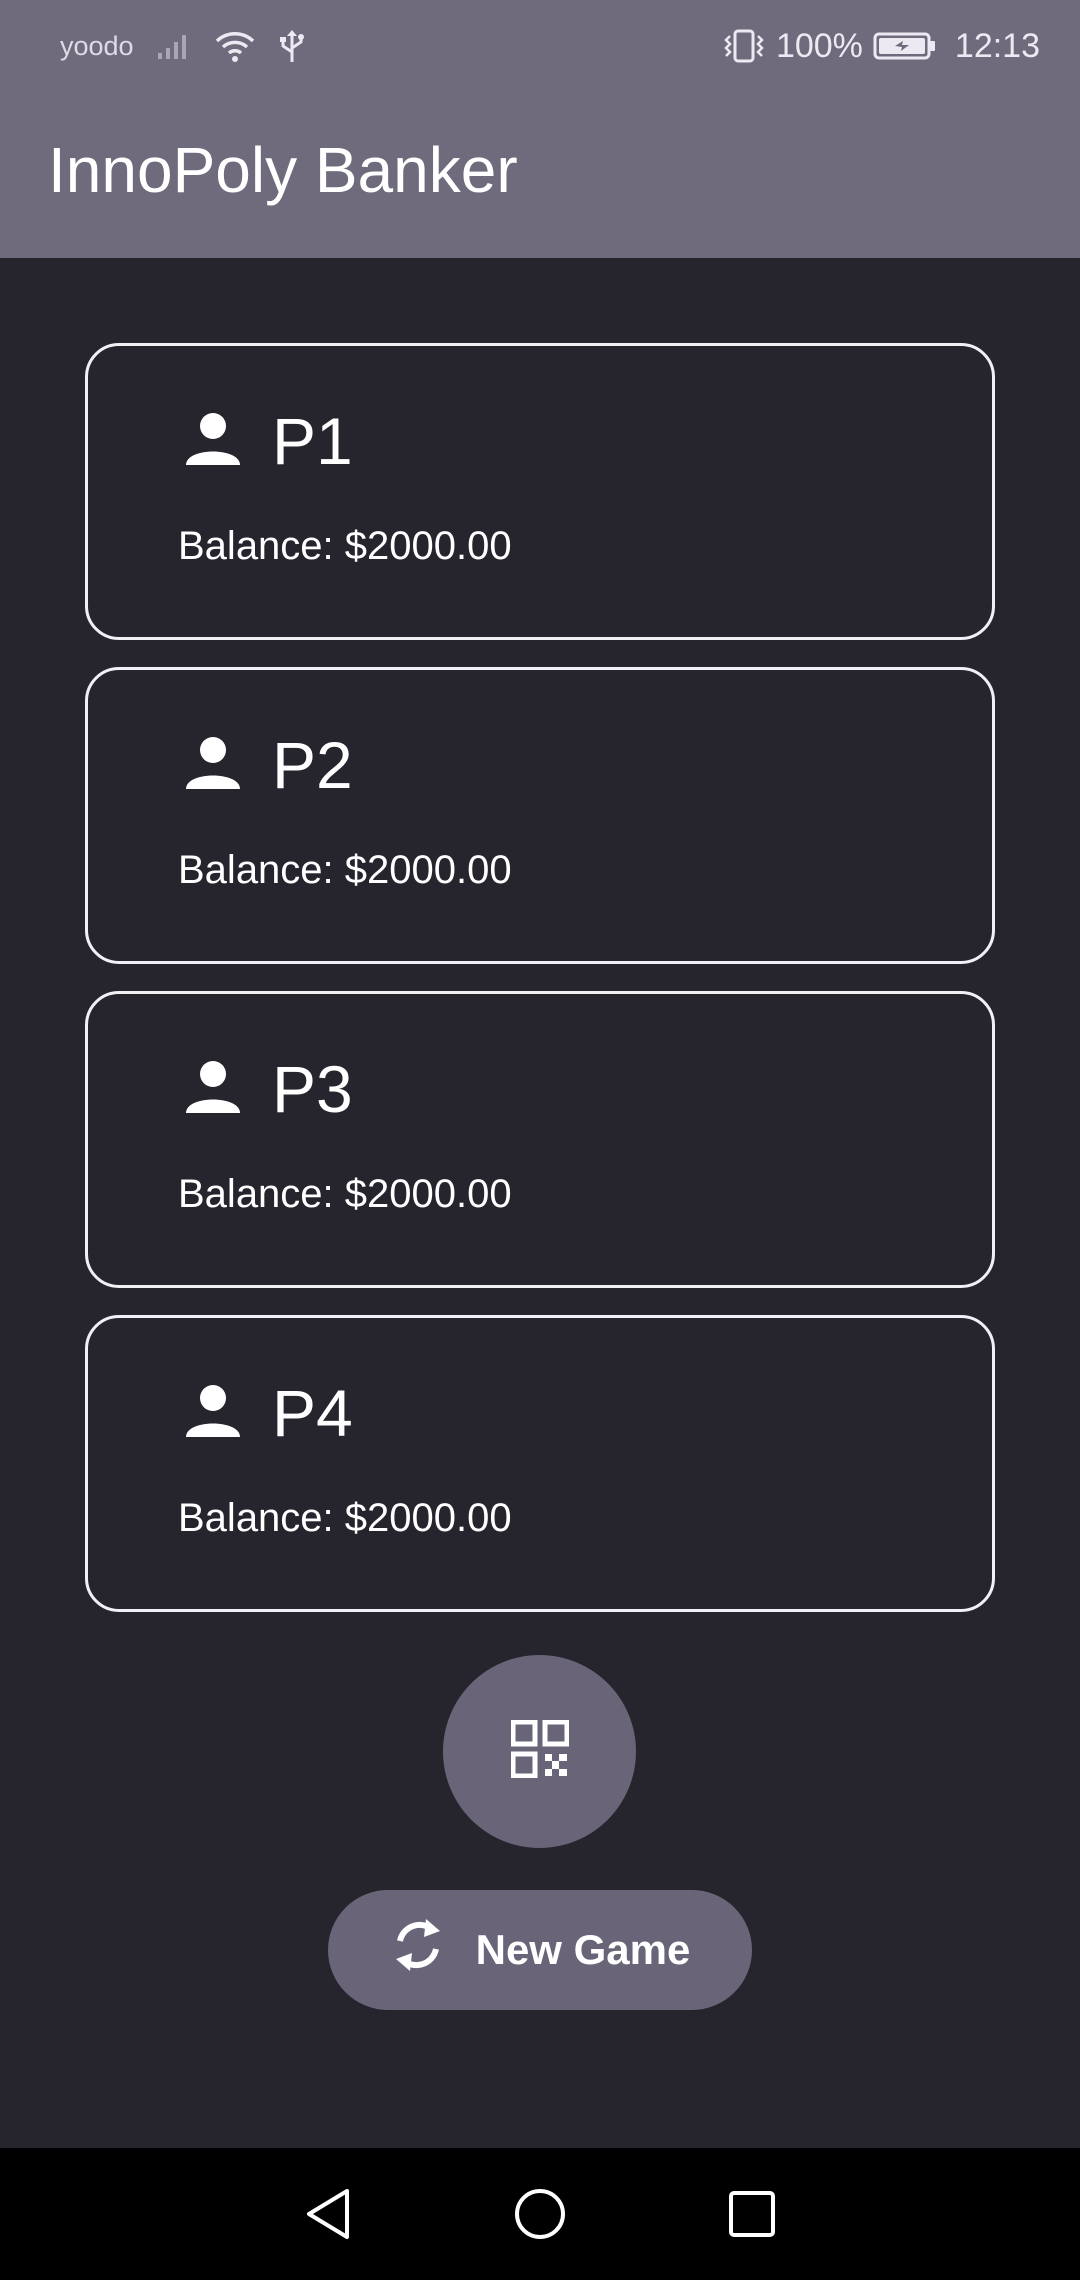  Describe the element at coordinates (174, 46) in the screenshot. I see `signal-icon` at that location.